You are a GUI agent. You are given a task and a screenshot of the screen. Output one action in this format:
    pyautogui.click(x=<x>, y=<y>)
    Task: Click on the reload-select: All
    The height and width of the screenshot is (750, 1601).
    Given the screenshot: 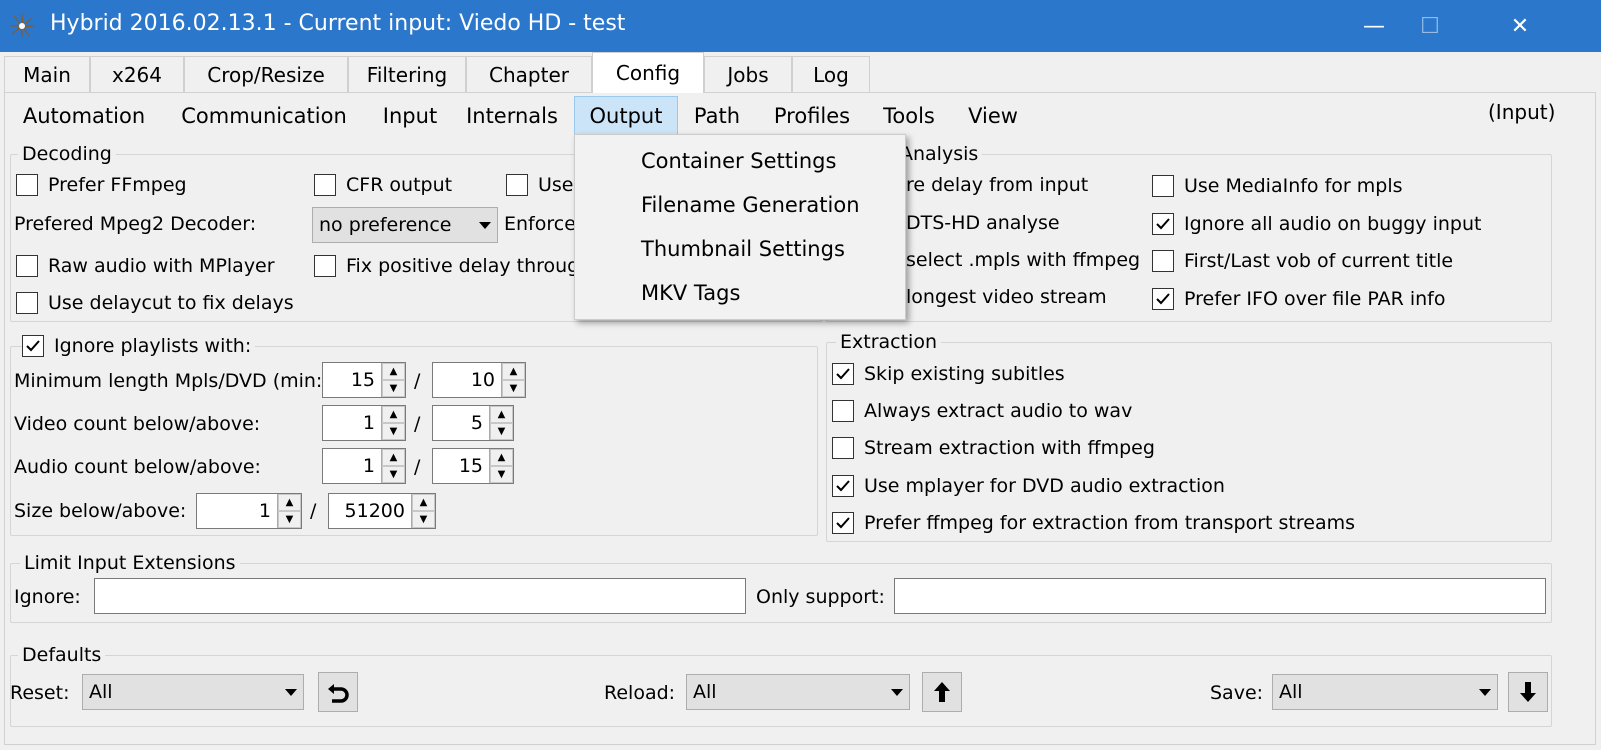 What is the action you would take?
    pyautogui.click(x=798, y=692)
    